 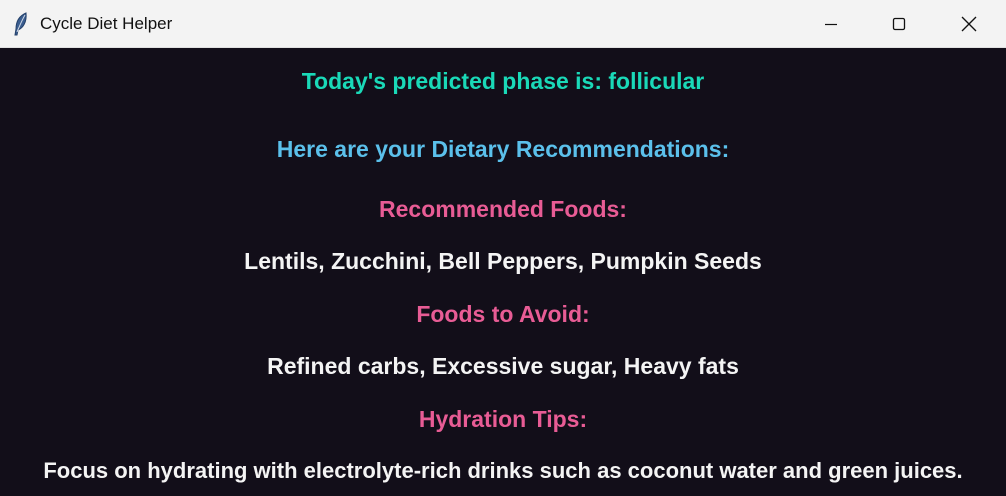 I want to click on minimize-icon, so click(x=831, y=24).